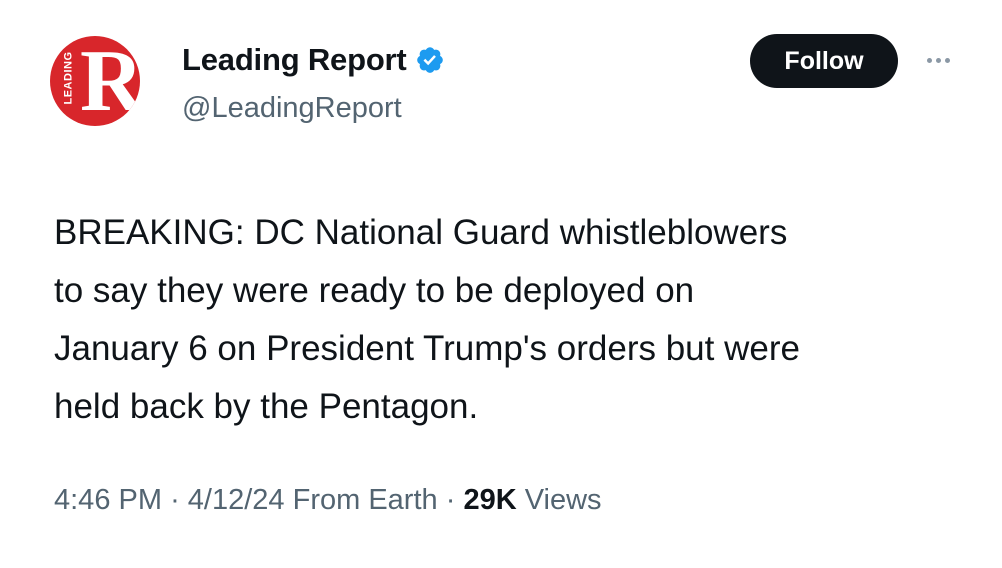 The width and height of the screenshot is (1002, 568). Describe the element at coordinates (110, 81) in the screenshot. I see `avatar-letter: R` at that location.